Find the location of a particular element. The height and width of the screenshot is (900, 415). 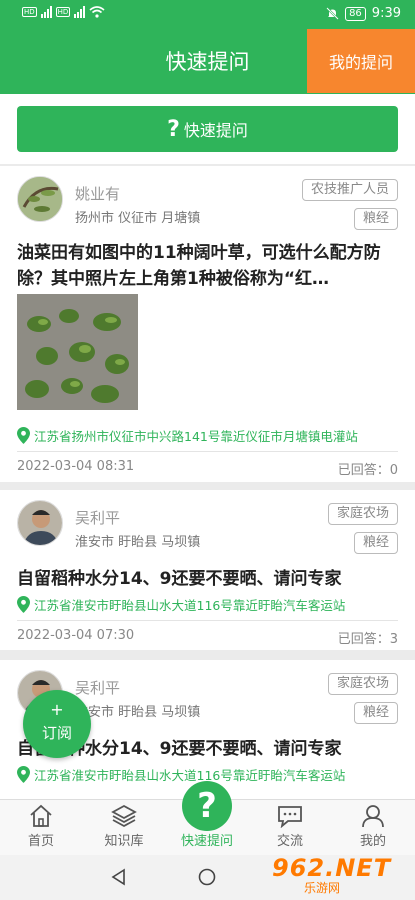

subscribe-button: + 订阅 is located at coordinates (57, 724).